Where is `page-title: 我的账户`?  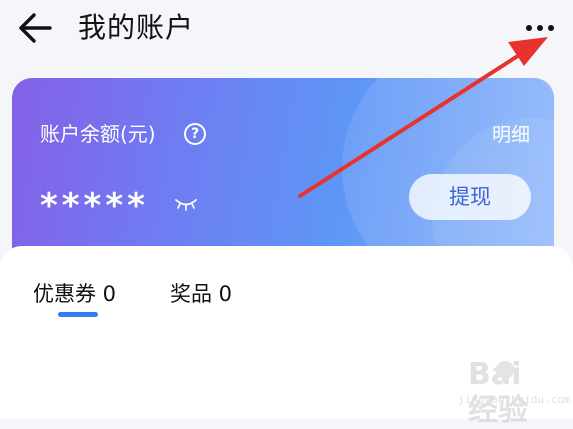
page-title: 我的账户 is located at coordinates (136, 27).